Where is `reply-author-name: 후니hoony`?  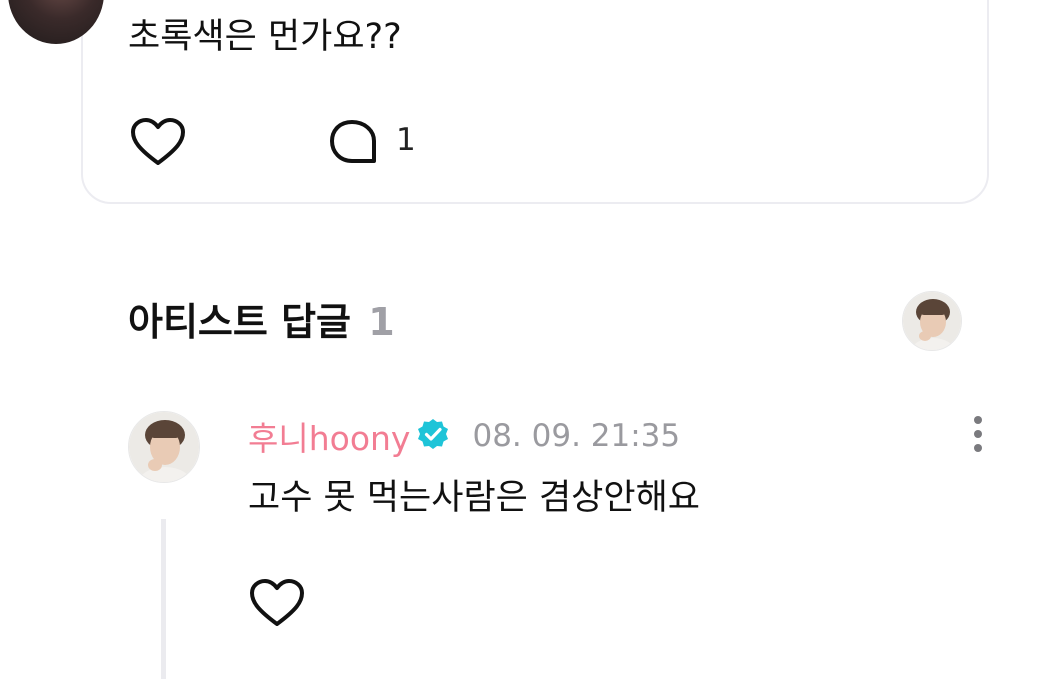
reply-author-name: 후니hoony is located at coordinates (329, 436).